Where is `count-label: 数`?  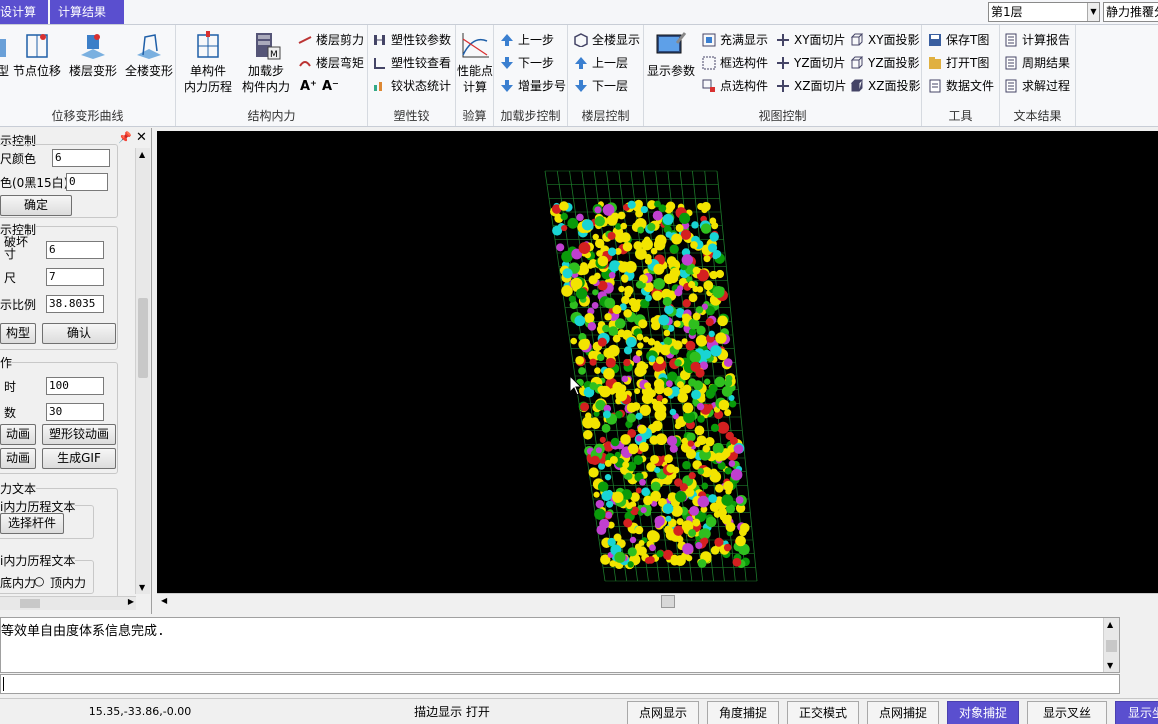 count-label: 数 is located at coordinates (10, 413).